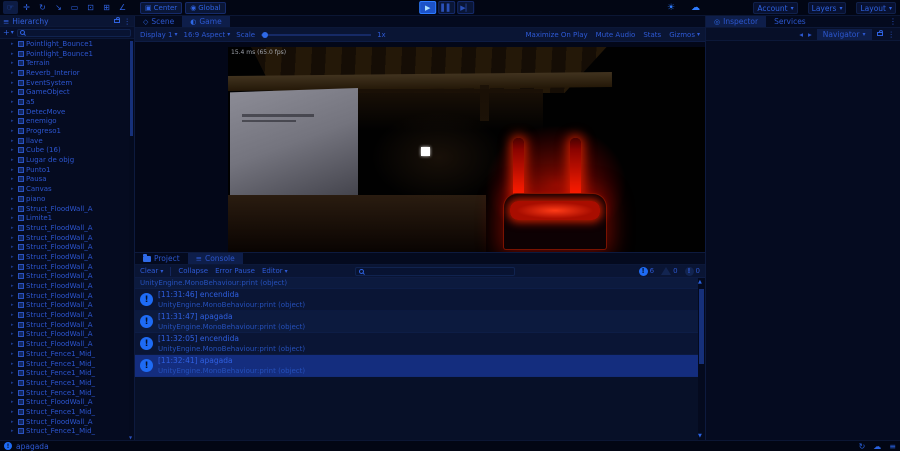 This screenshot has height=451, width=900. Describe the element at coordinates (131, 239) in the screenshot. I see `hierarchy-scrollbar` at that location.